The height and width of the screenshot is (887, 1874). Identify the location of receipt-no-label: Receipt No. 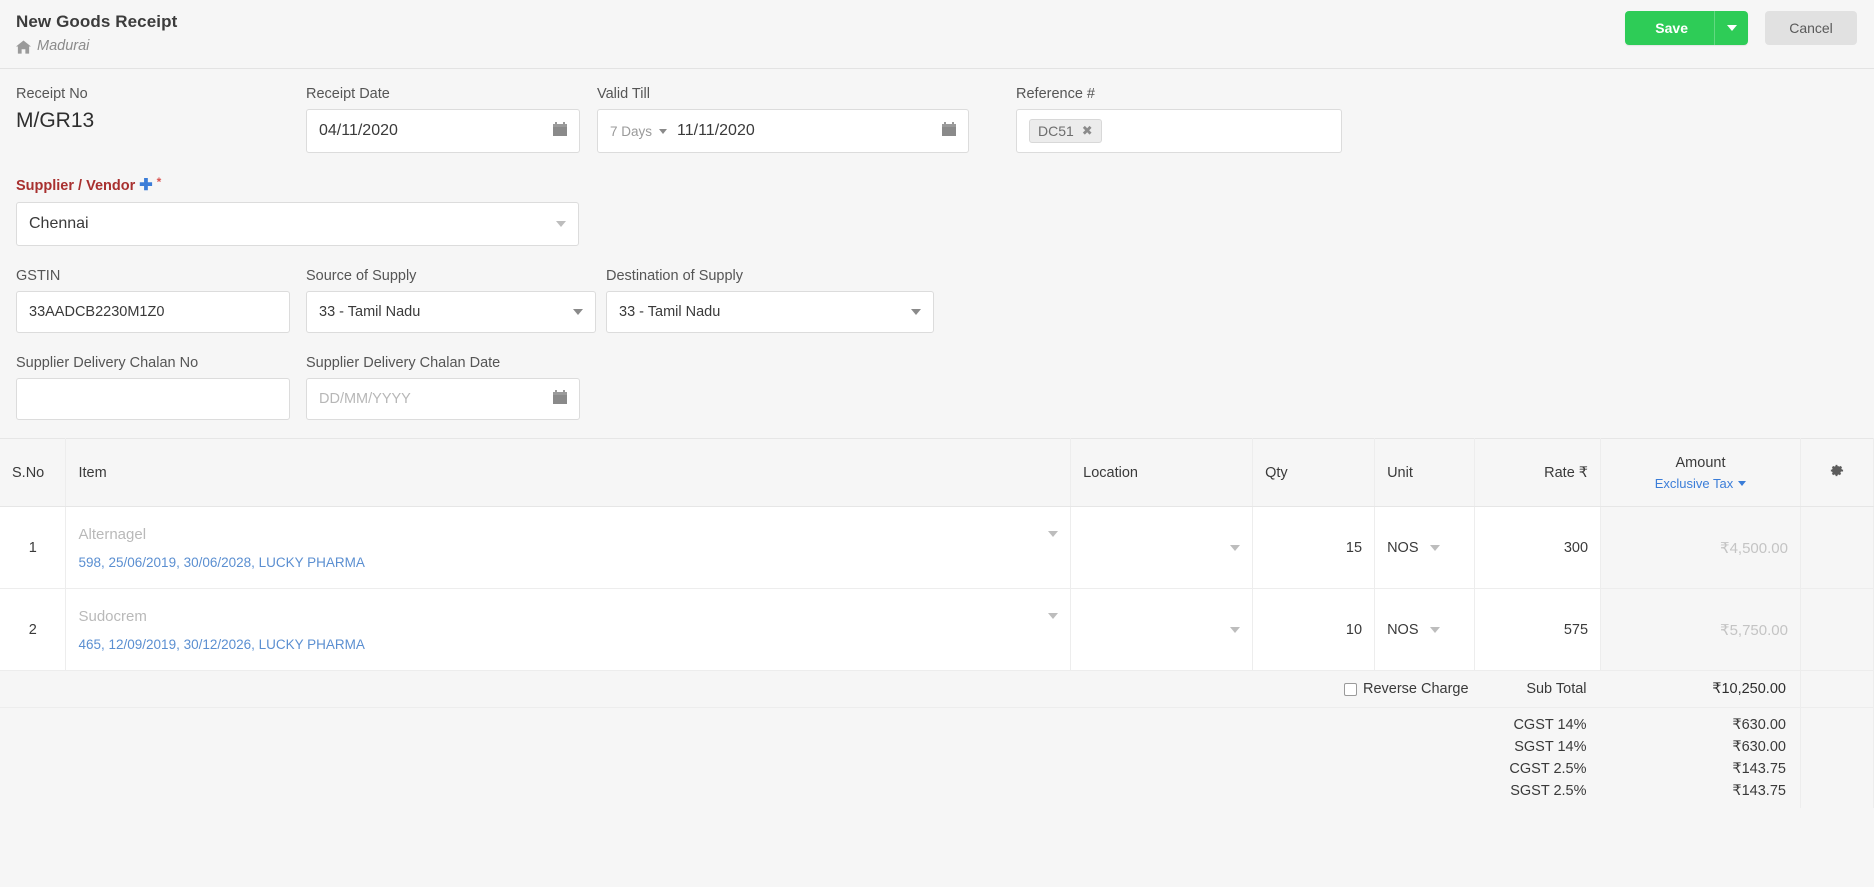
(52, 94).